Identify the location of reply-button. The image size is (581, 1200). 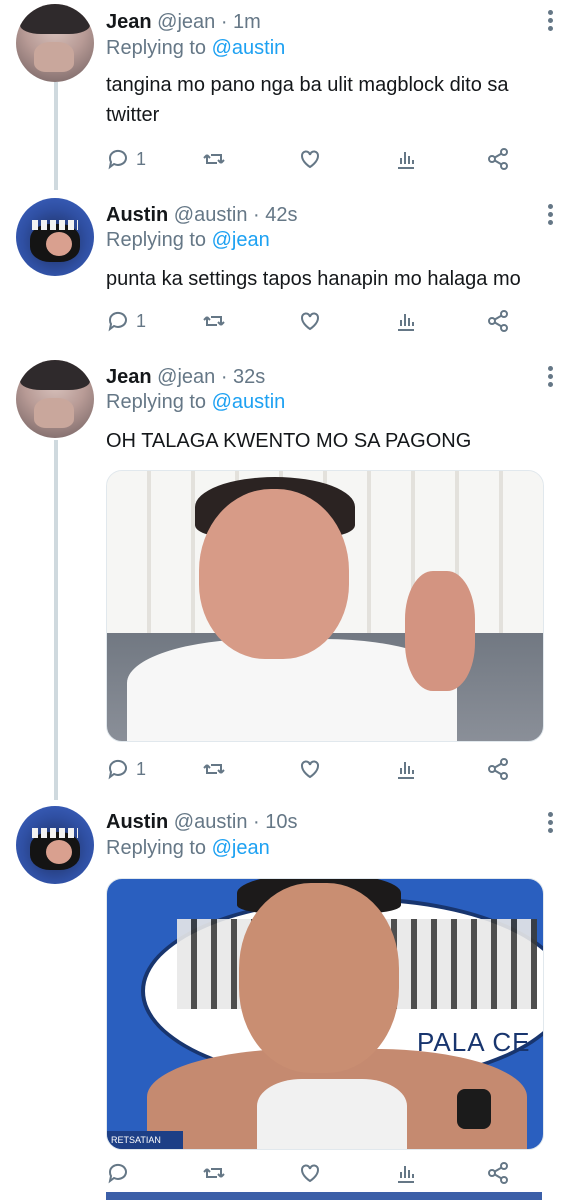
(118, 1173).